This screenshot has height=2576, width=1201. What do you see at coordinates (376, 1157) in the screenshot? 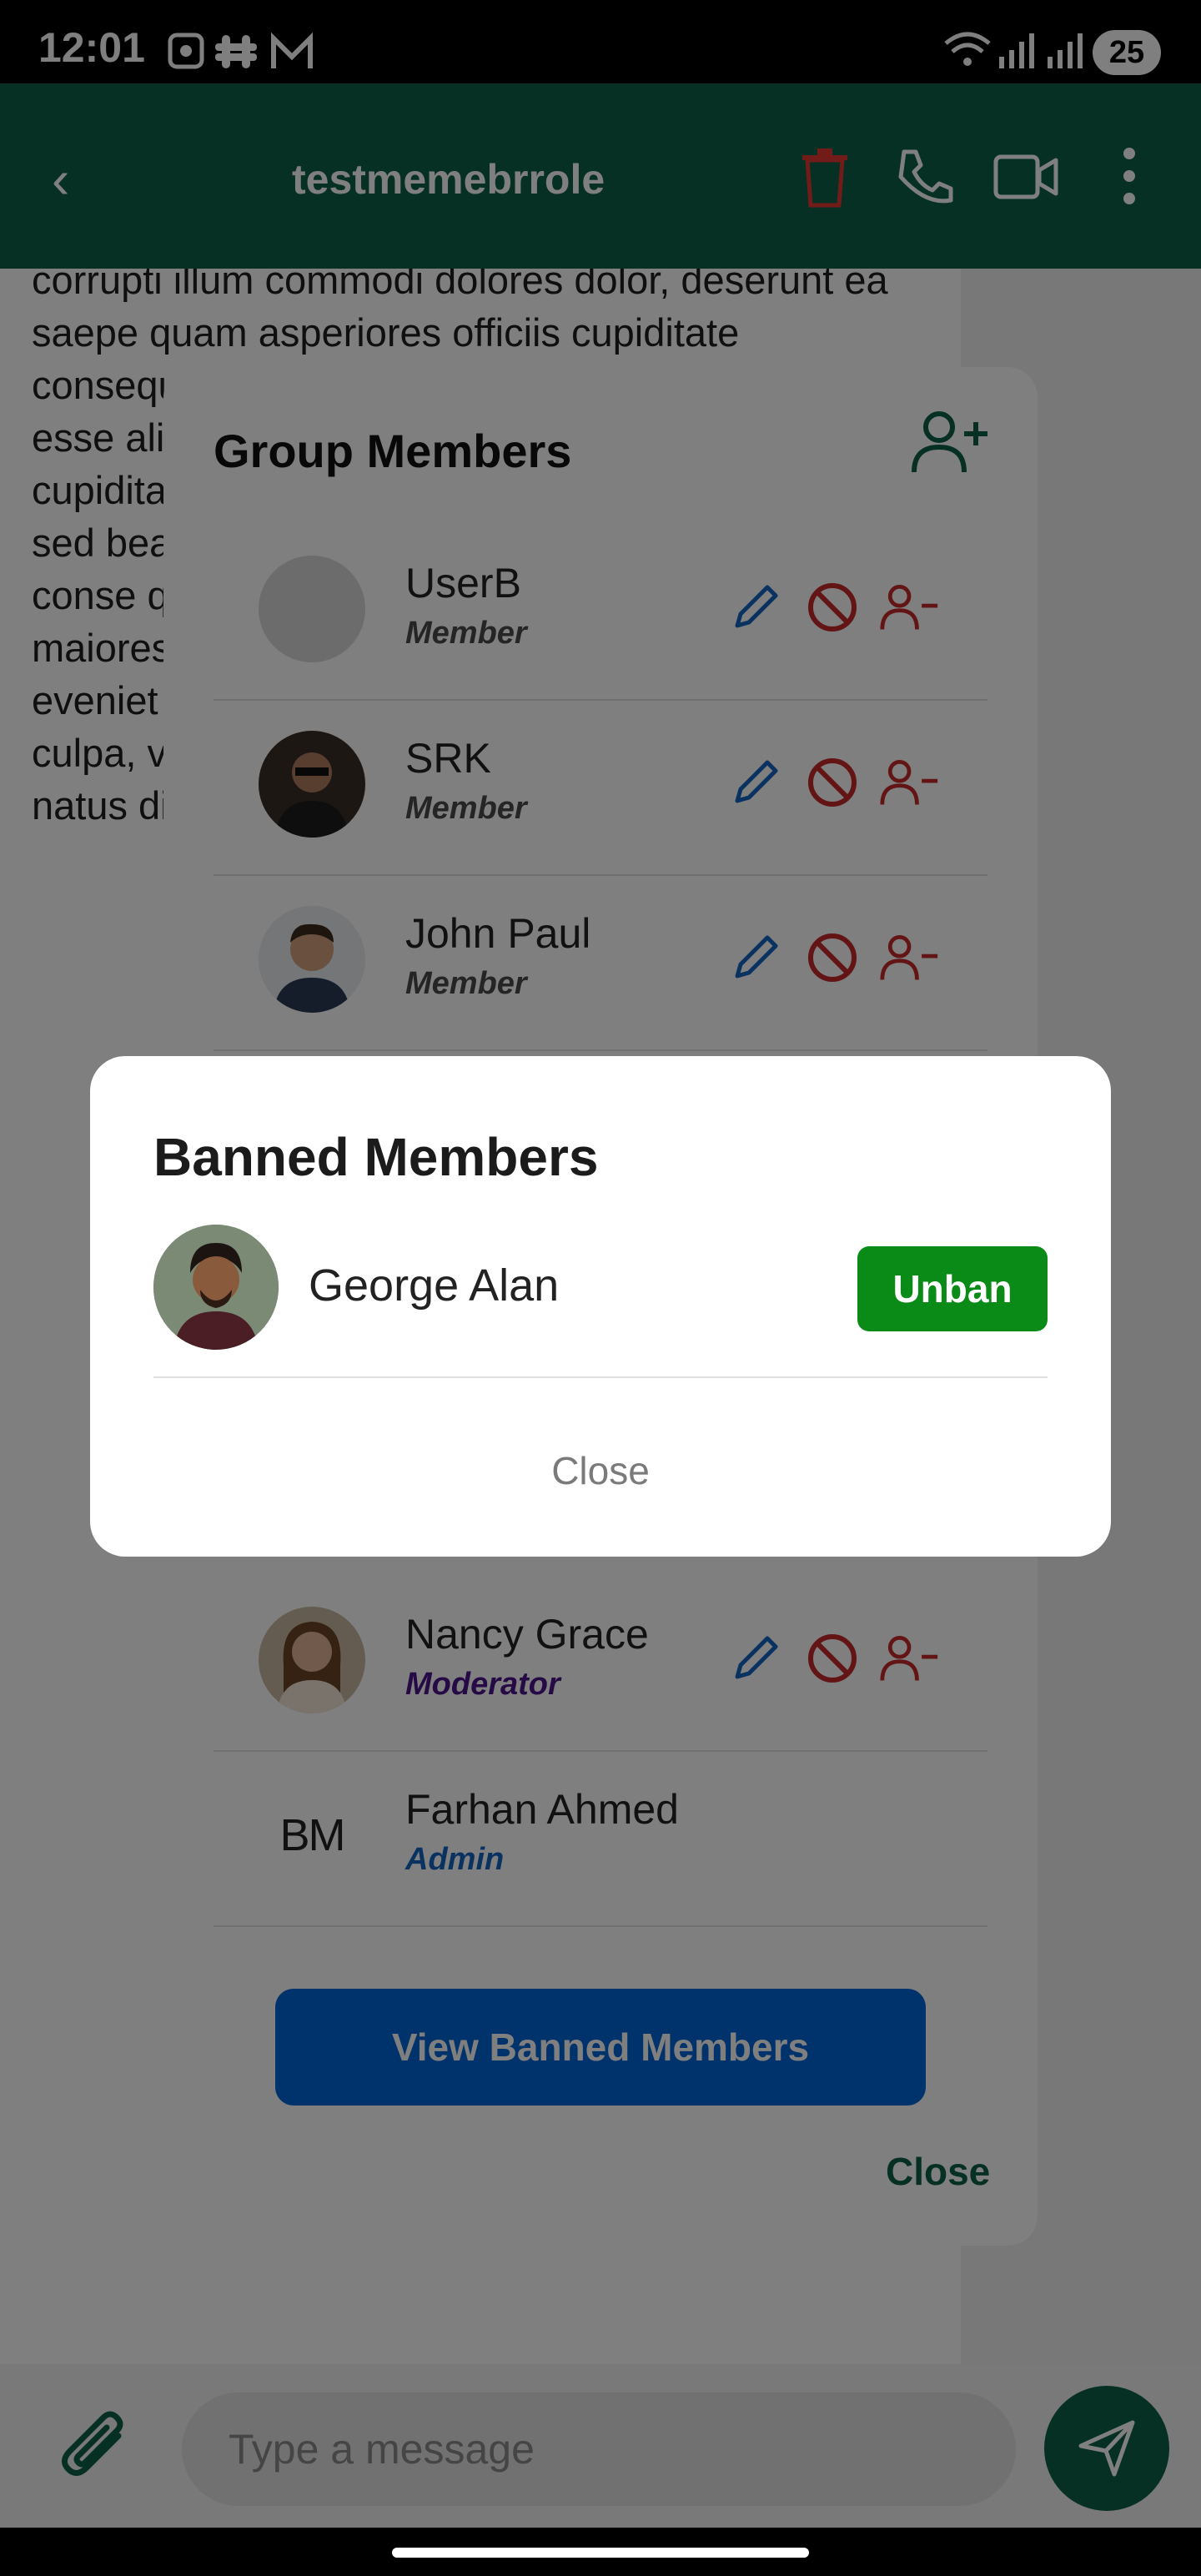
I see `banned-members-title: Banned Members` at bounding box center [376, 1157].